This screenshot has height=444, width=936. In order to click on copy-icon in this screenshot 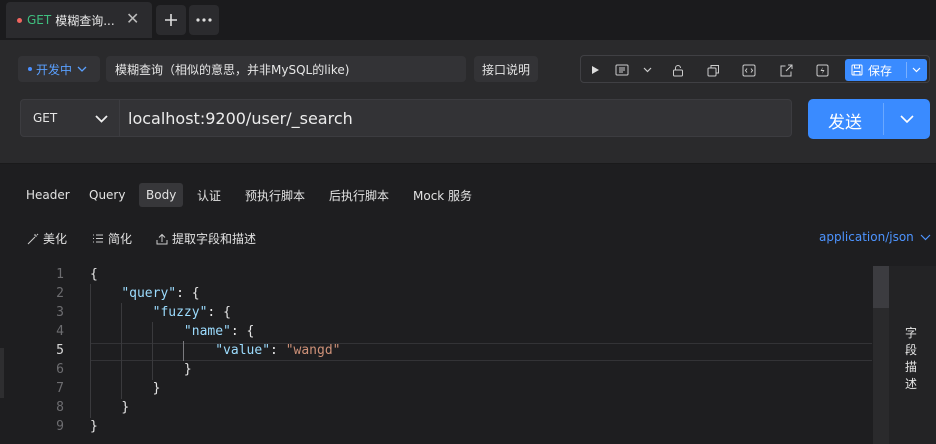, I will do `click(713, 70)`.